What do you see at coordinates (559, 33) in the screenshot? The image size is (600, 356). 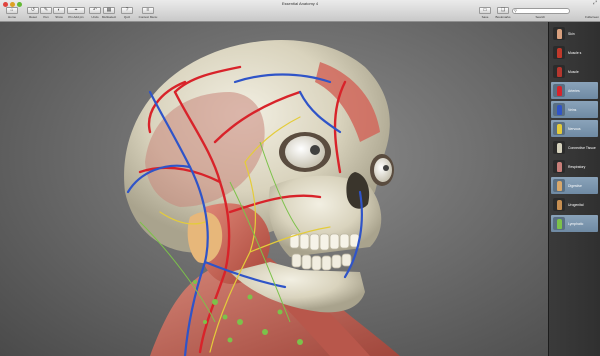 I see `skin-figure-icon` at bounding box center [559, 33].